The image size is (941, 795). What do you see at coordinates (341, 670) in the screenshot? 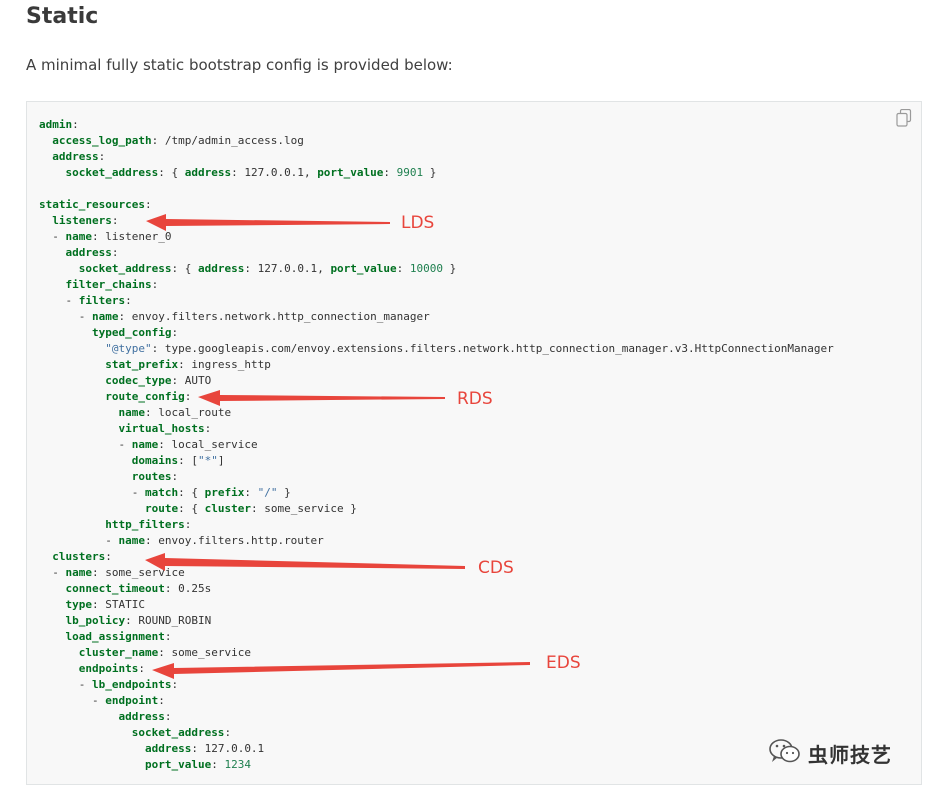
I see `arrow-eds` at bounding box center [341, 670].